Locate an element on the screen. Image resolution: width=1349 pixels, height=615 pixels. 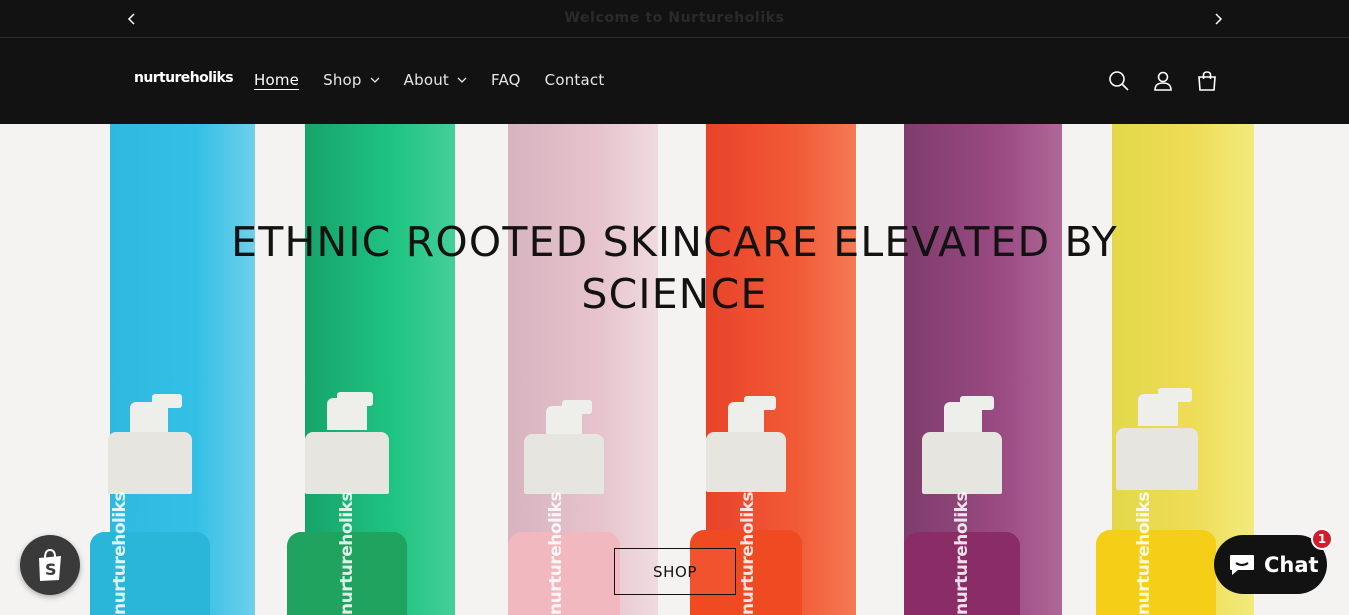
hero-title-line: ETHNIC ROOTED SKINCARE ELEVATED BY is located at coordinates (674, 242).